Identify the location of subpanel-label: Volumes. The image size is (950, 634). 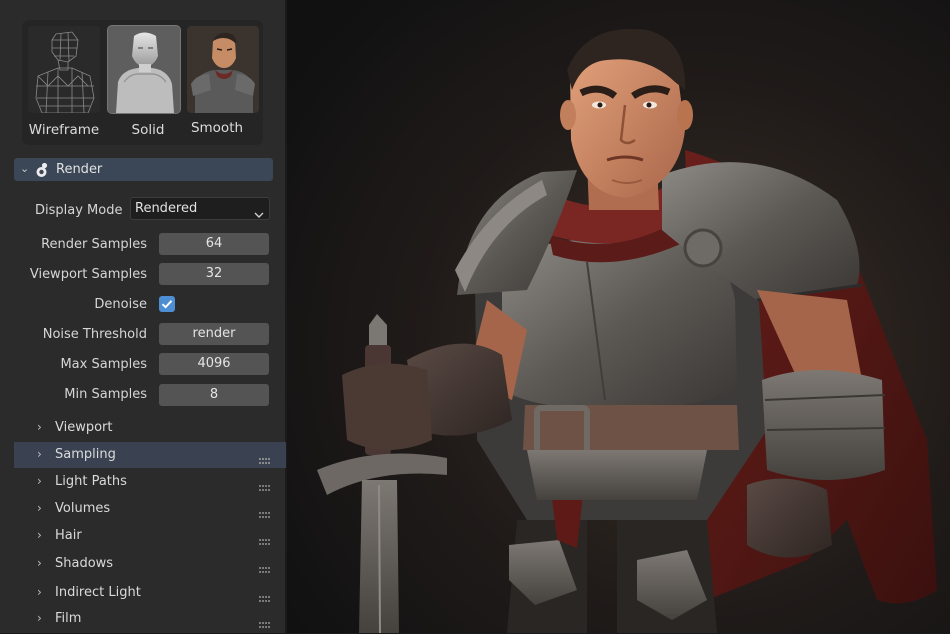
(83, 508).